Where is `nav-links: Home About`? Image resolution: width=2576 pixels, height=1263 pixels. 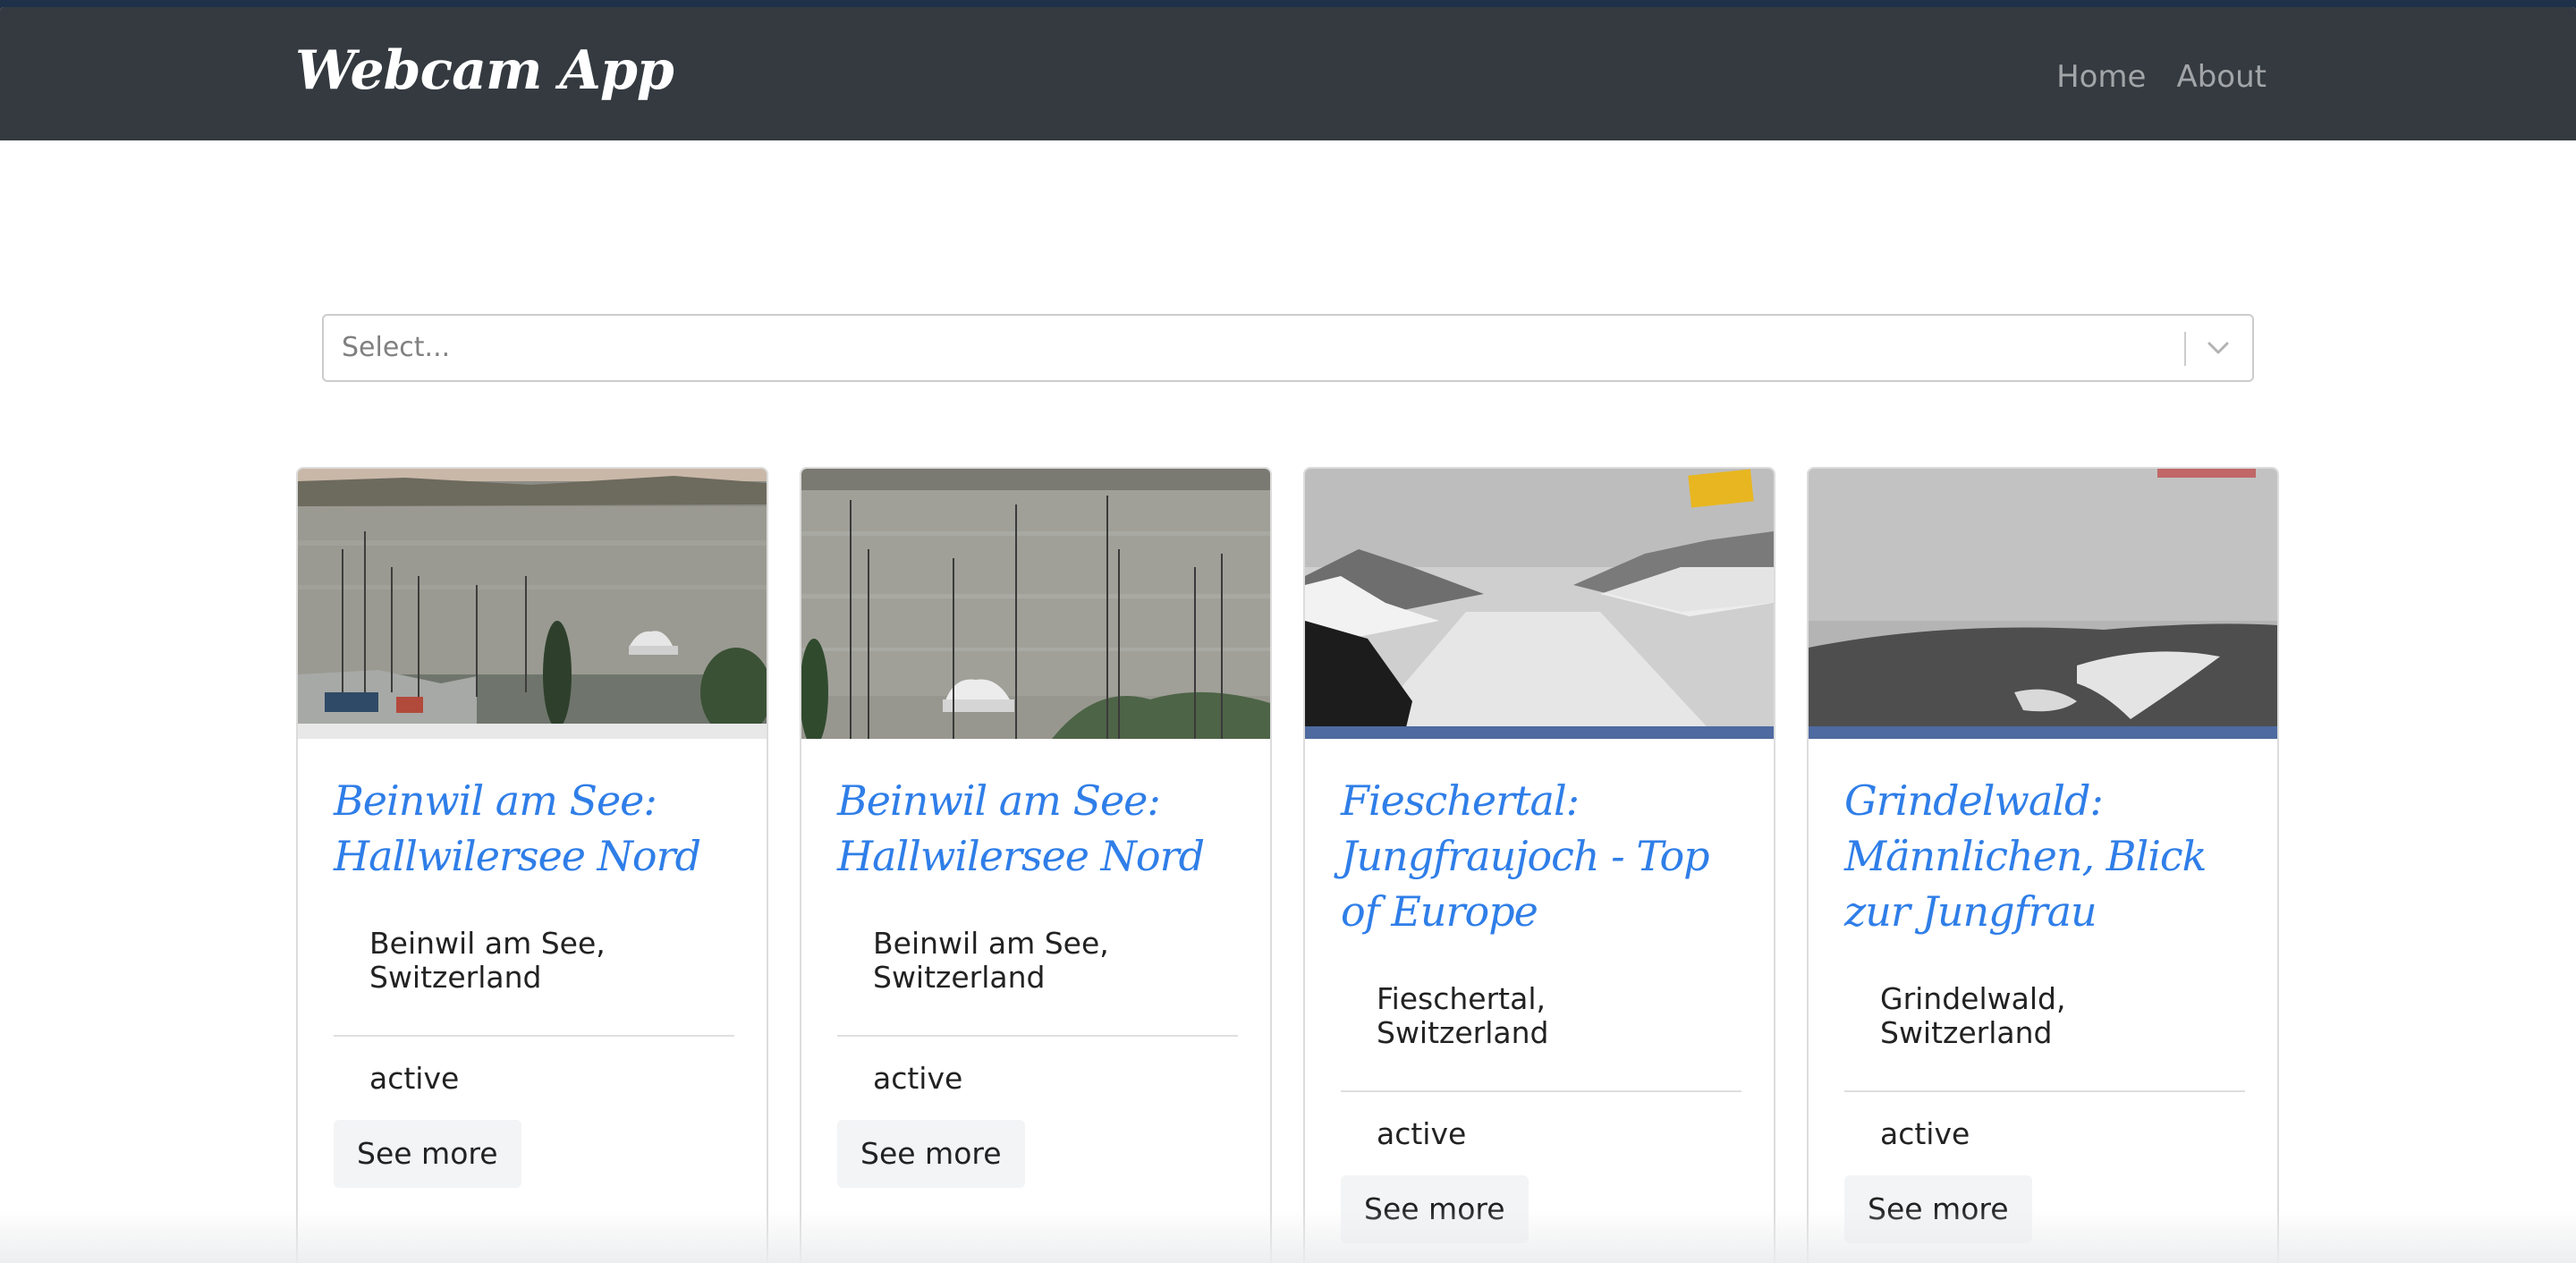
nav-links: Home About is located at coordinates (2161, 77).